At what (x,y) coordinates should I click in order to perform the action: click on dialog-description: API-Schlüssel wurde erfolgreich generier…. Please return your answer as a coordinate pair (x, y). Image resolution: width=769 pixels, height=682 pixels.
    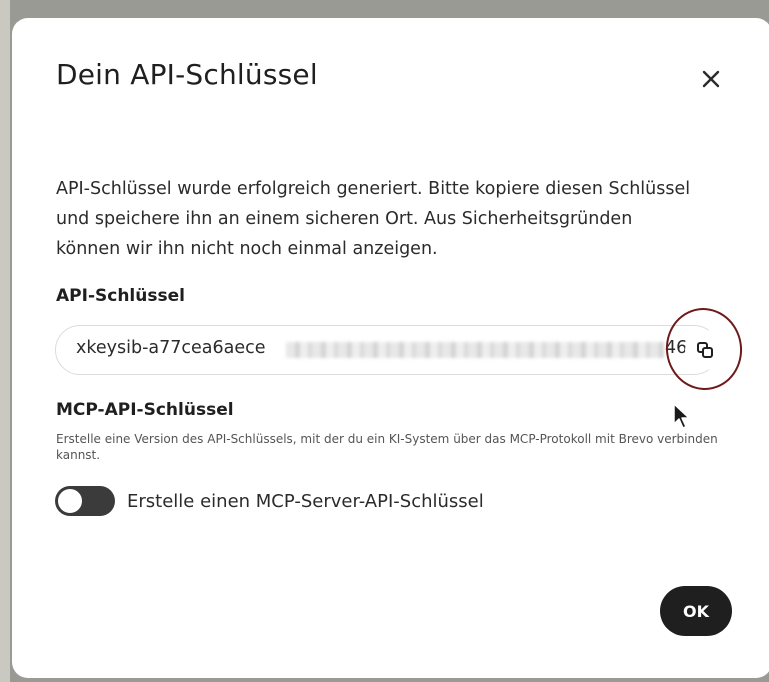
    Looking at the image, I should click on (373, 219).